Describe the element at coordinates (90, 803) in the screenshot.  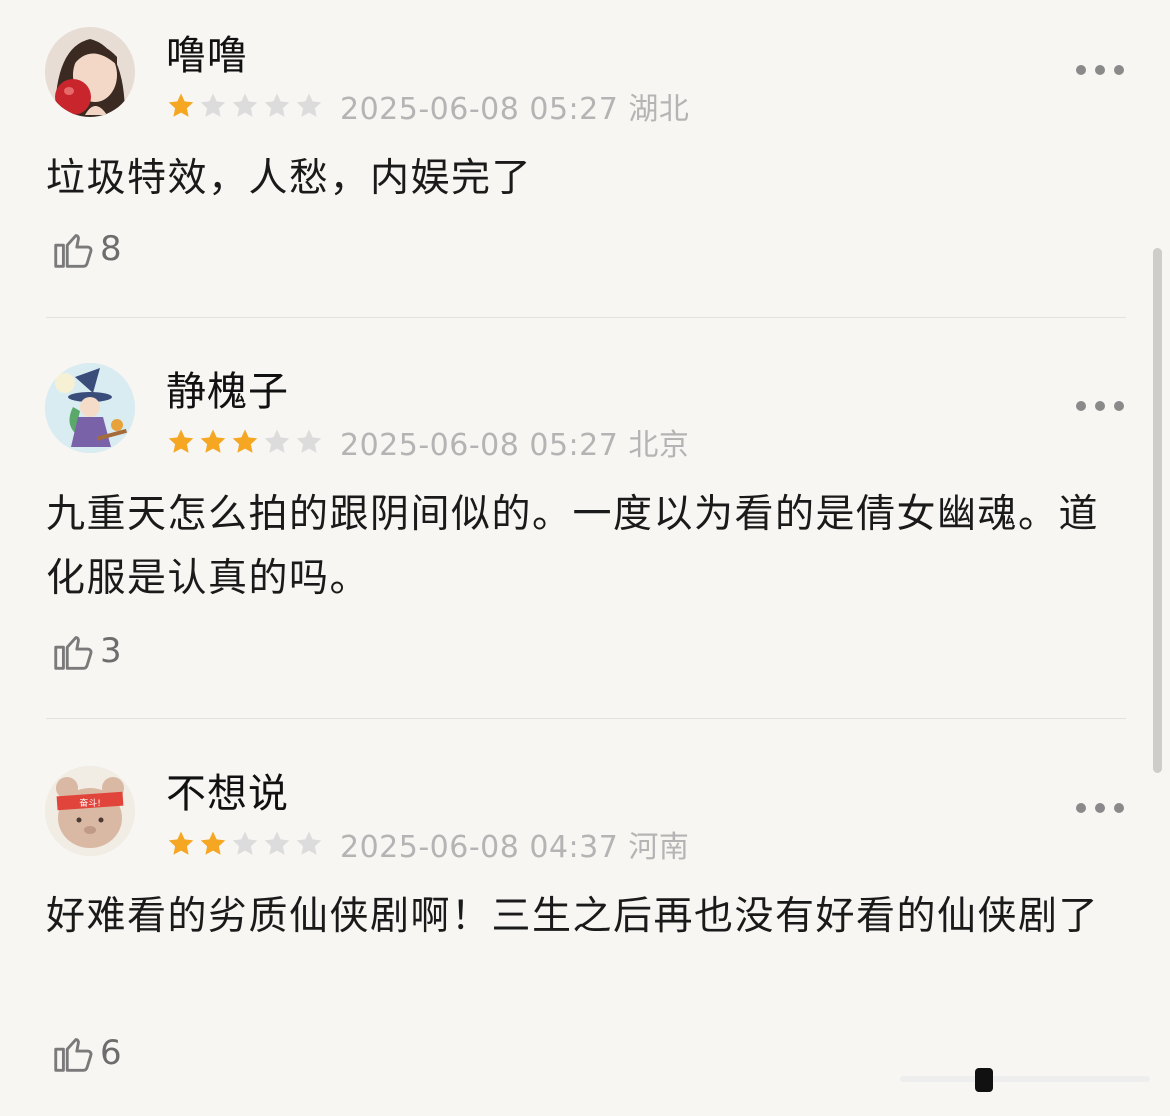
I see `avatar-badge-text: 奋斗!` at that location.